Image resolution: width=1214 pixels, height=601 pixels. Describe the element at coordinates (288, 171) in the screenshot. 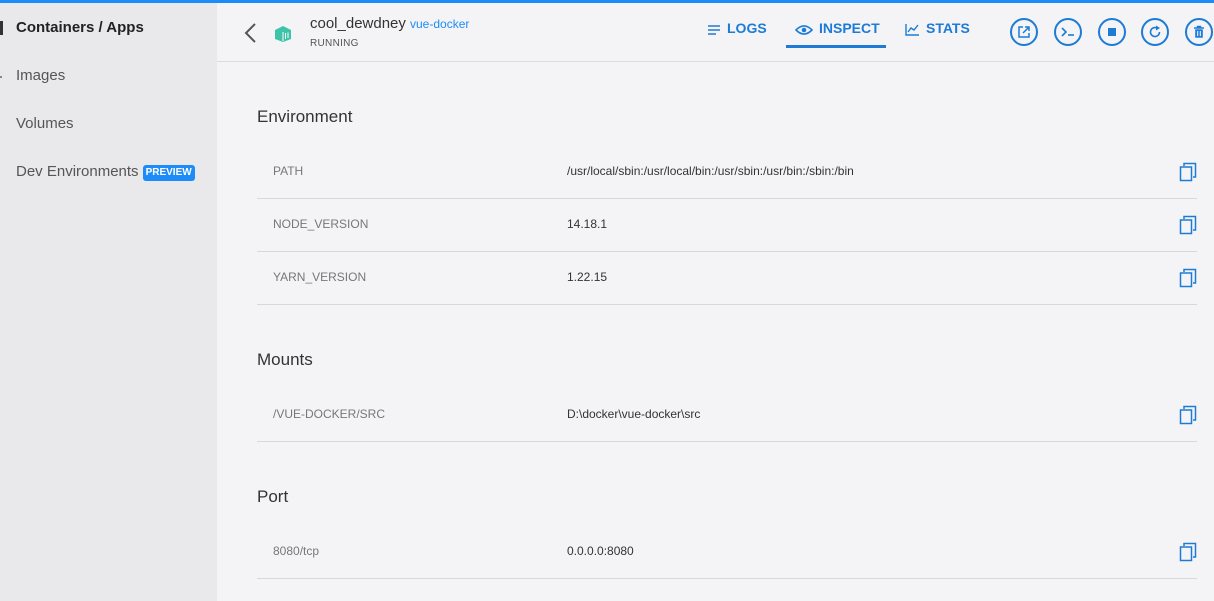

I see `row-key: PATH` at that location.